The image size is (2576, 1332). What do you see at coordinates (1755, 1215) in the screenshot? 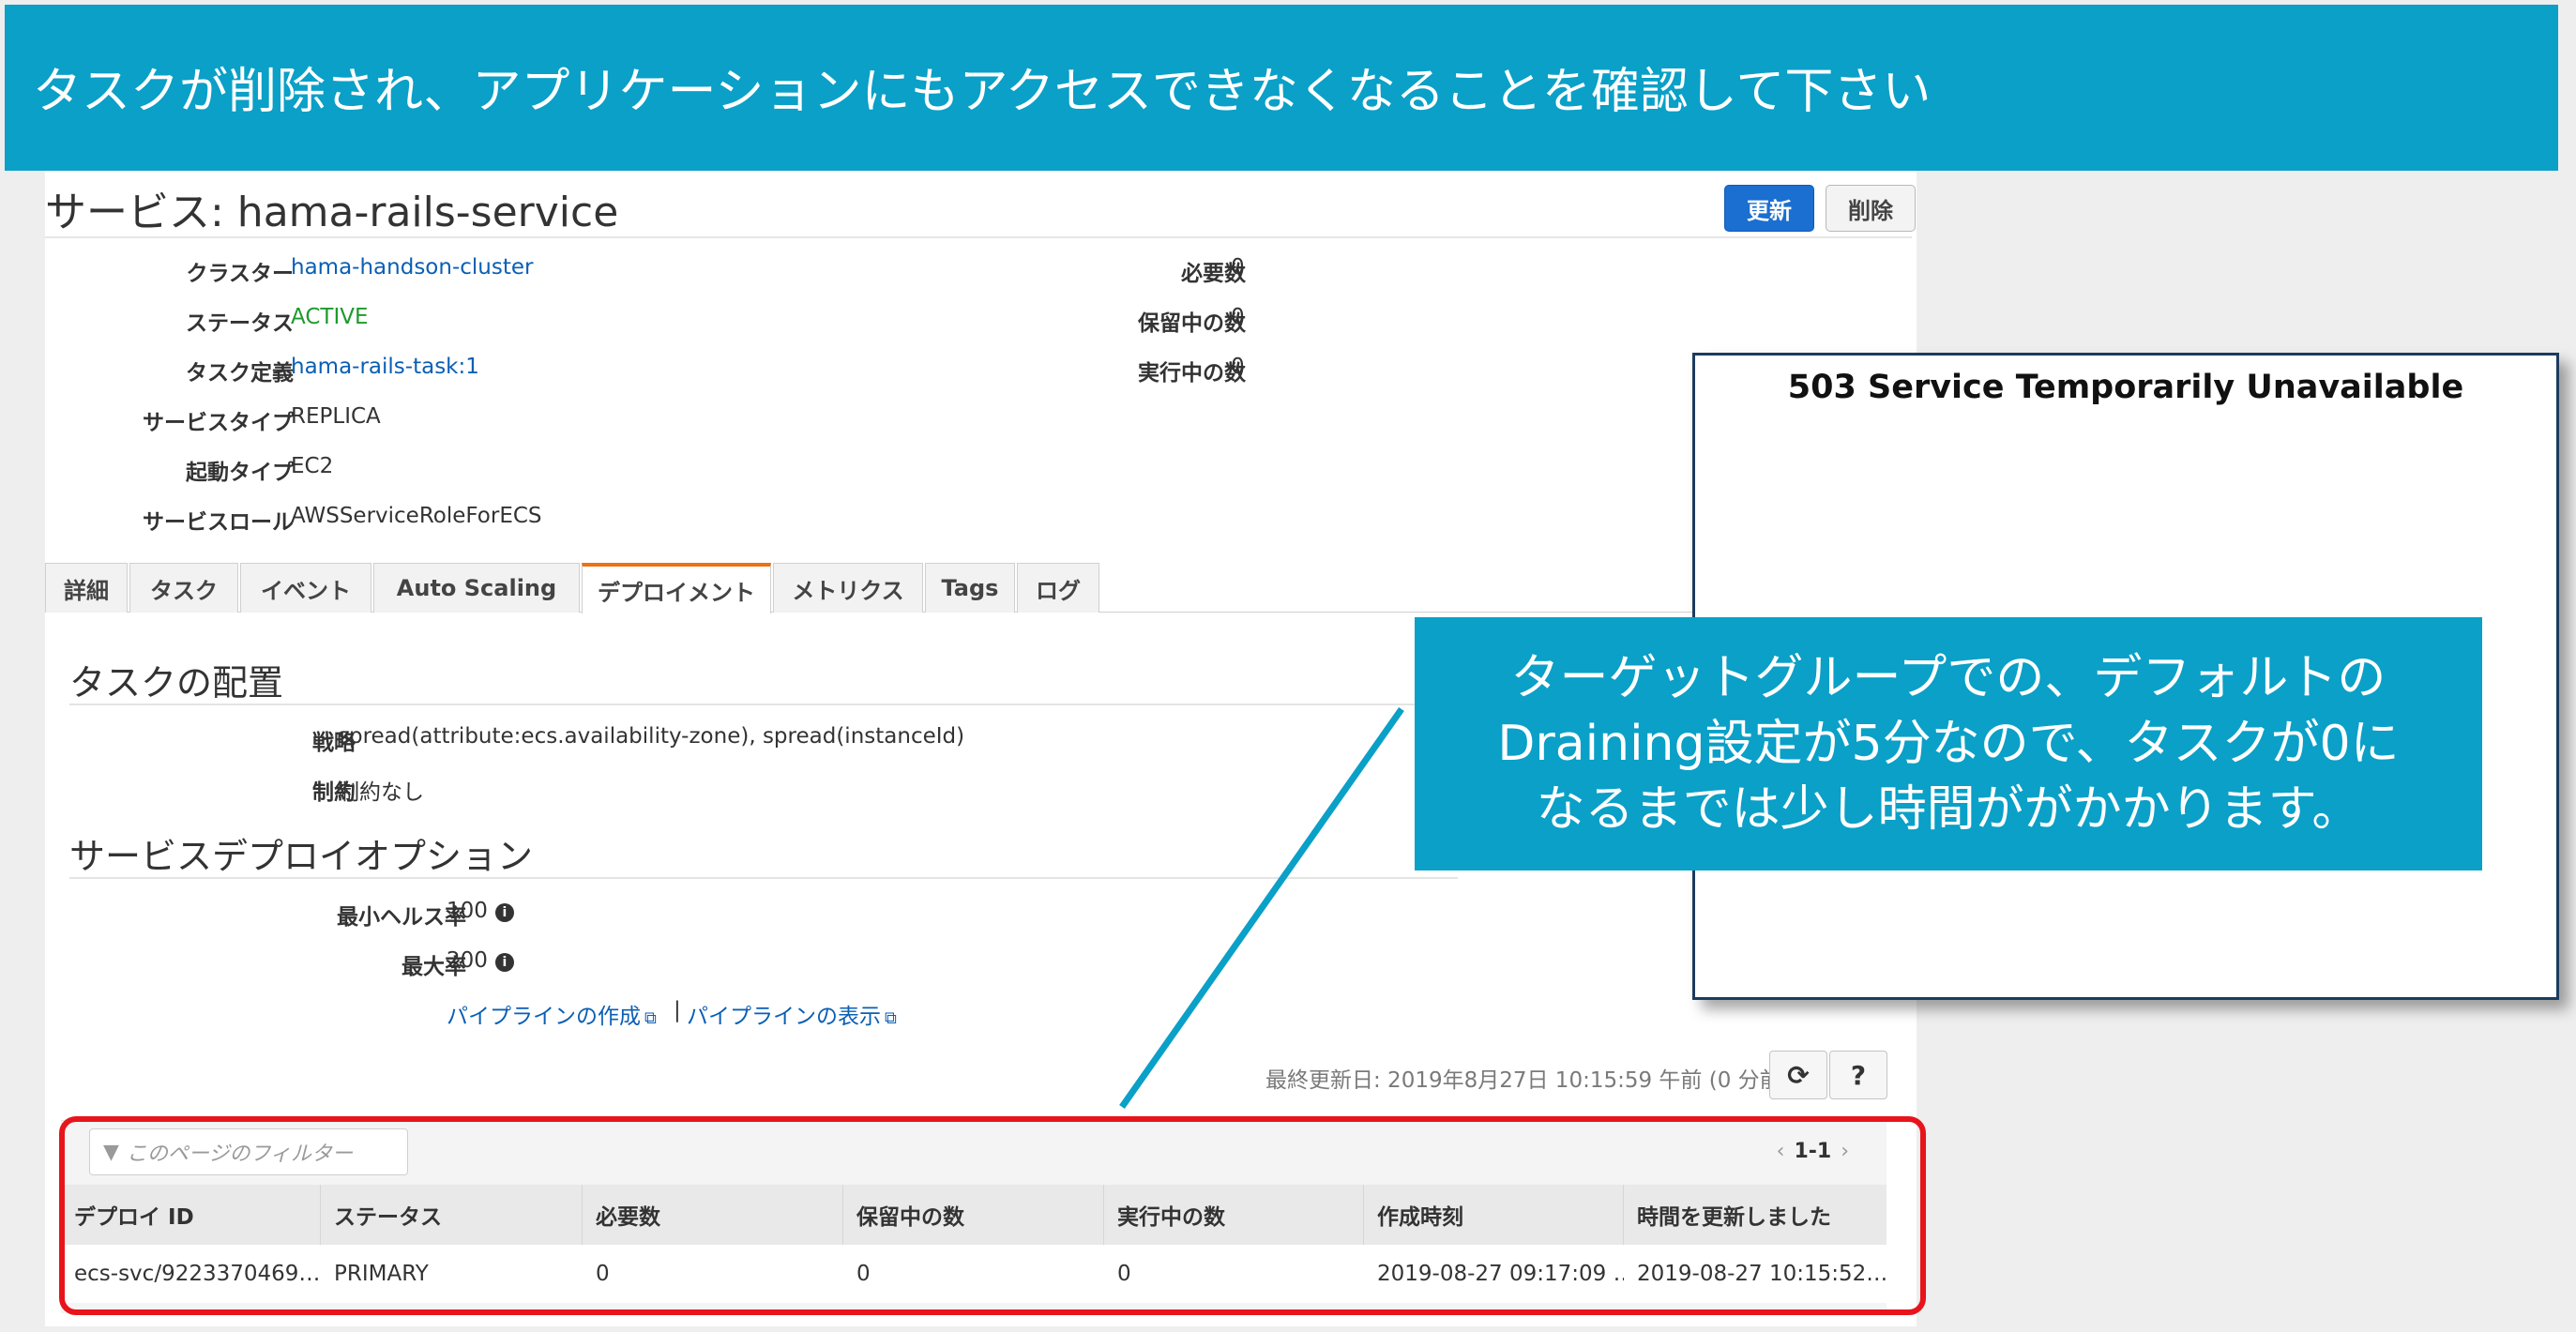
I see `column-header-updated: 時間を更新しました` at bounding box center [1755, 1215].